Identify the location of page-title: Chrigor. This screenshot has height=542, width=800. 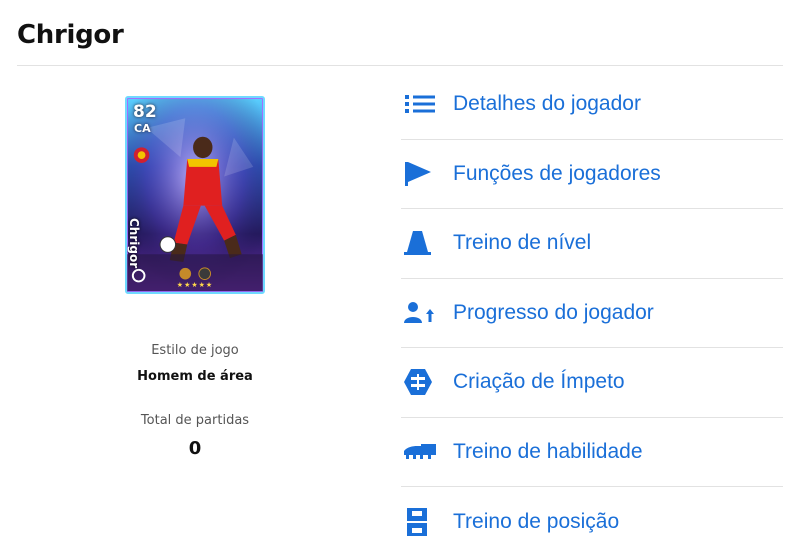
(70, 35).